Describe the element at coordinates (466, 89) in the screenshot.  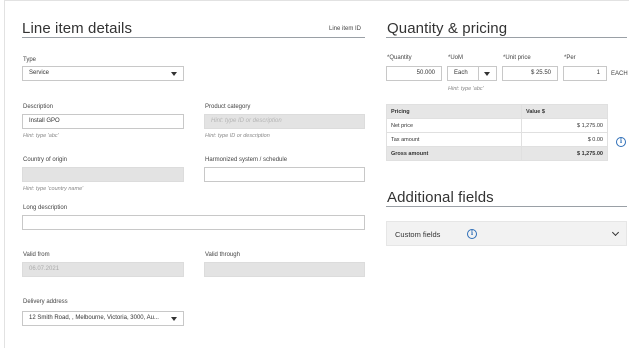
I see `uom-hint: Hint: type 'abc'` at that location.